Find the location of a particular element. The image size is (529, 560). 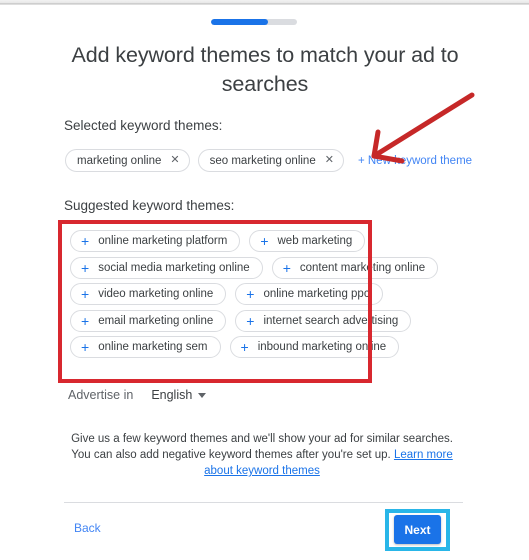

suggested-themes-label: Suggested keyword themes: is located at coordinates (149, 205).